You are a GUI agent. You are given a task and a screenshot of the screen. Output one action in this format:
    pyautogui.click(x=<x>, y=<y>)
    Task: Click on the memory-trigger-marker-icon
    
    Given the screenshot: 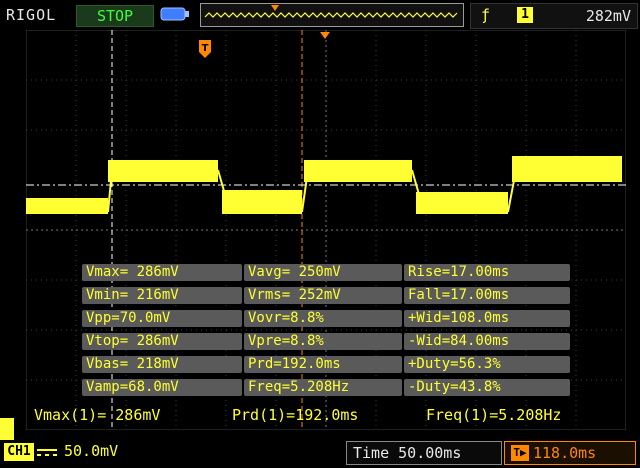 What is the action you would take?
    pyautogui.click(x=275, y=8)
    